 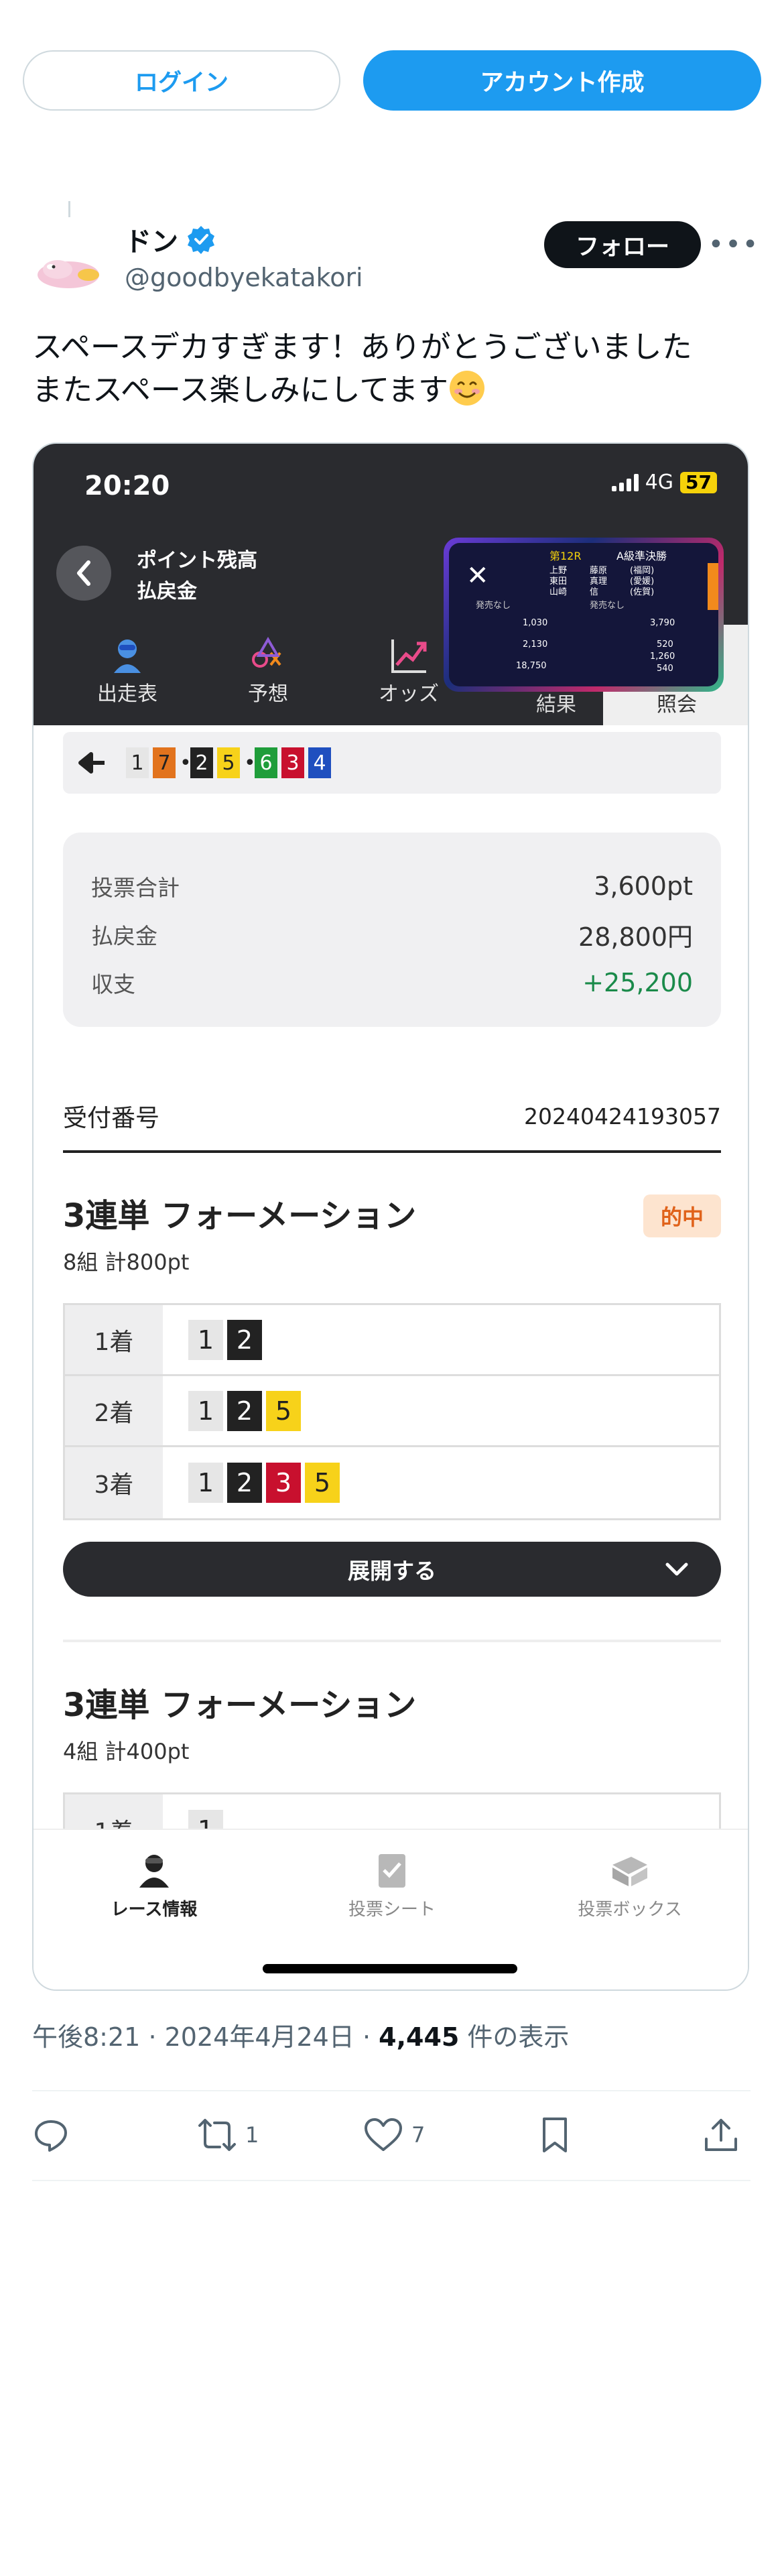 What do you see at coordinates (392, 1641) in the screenshot?
I see `section-divider` at bounding box center [392, 1641].